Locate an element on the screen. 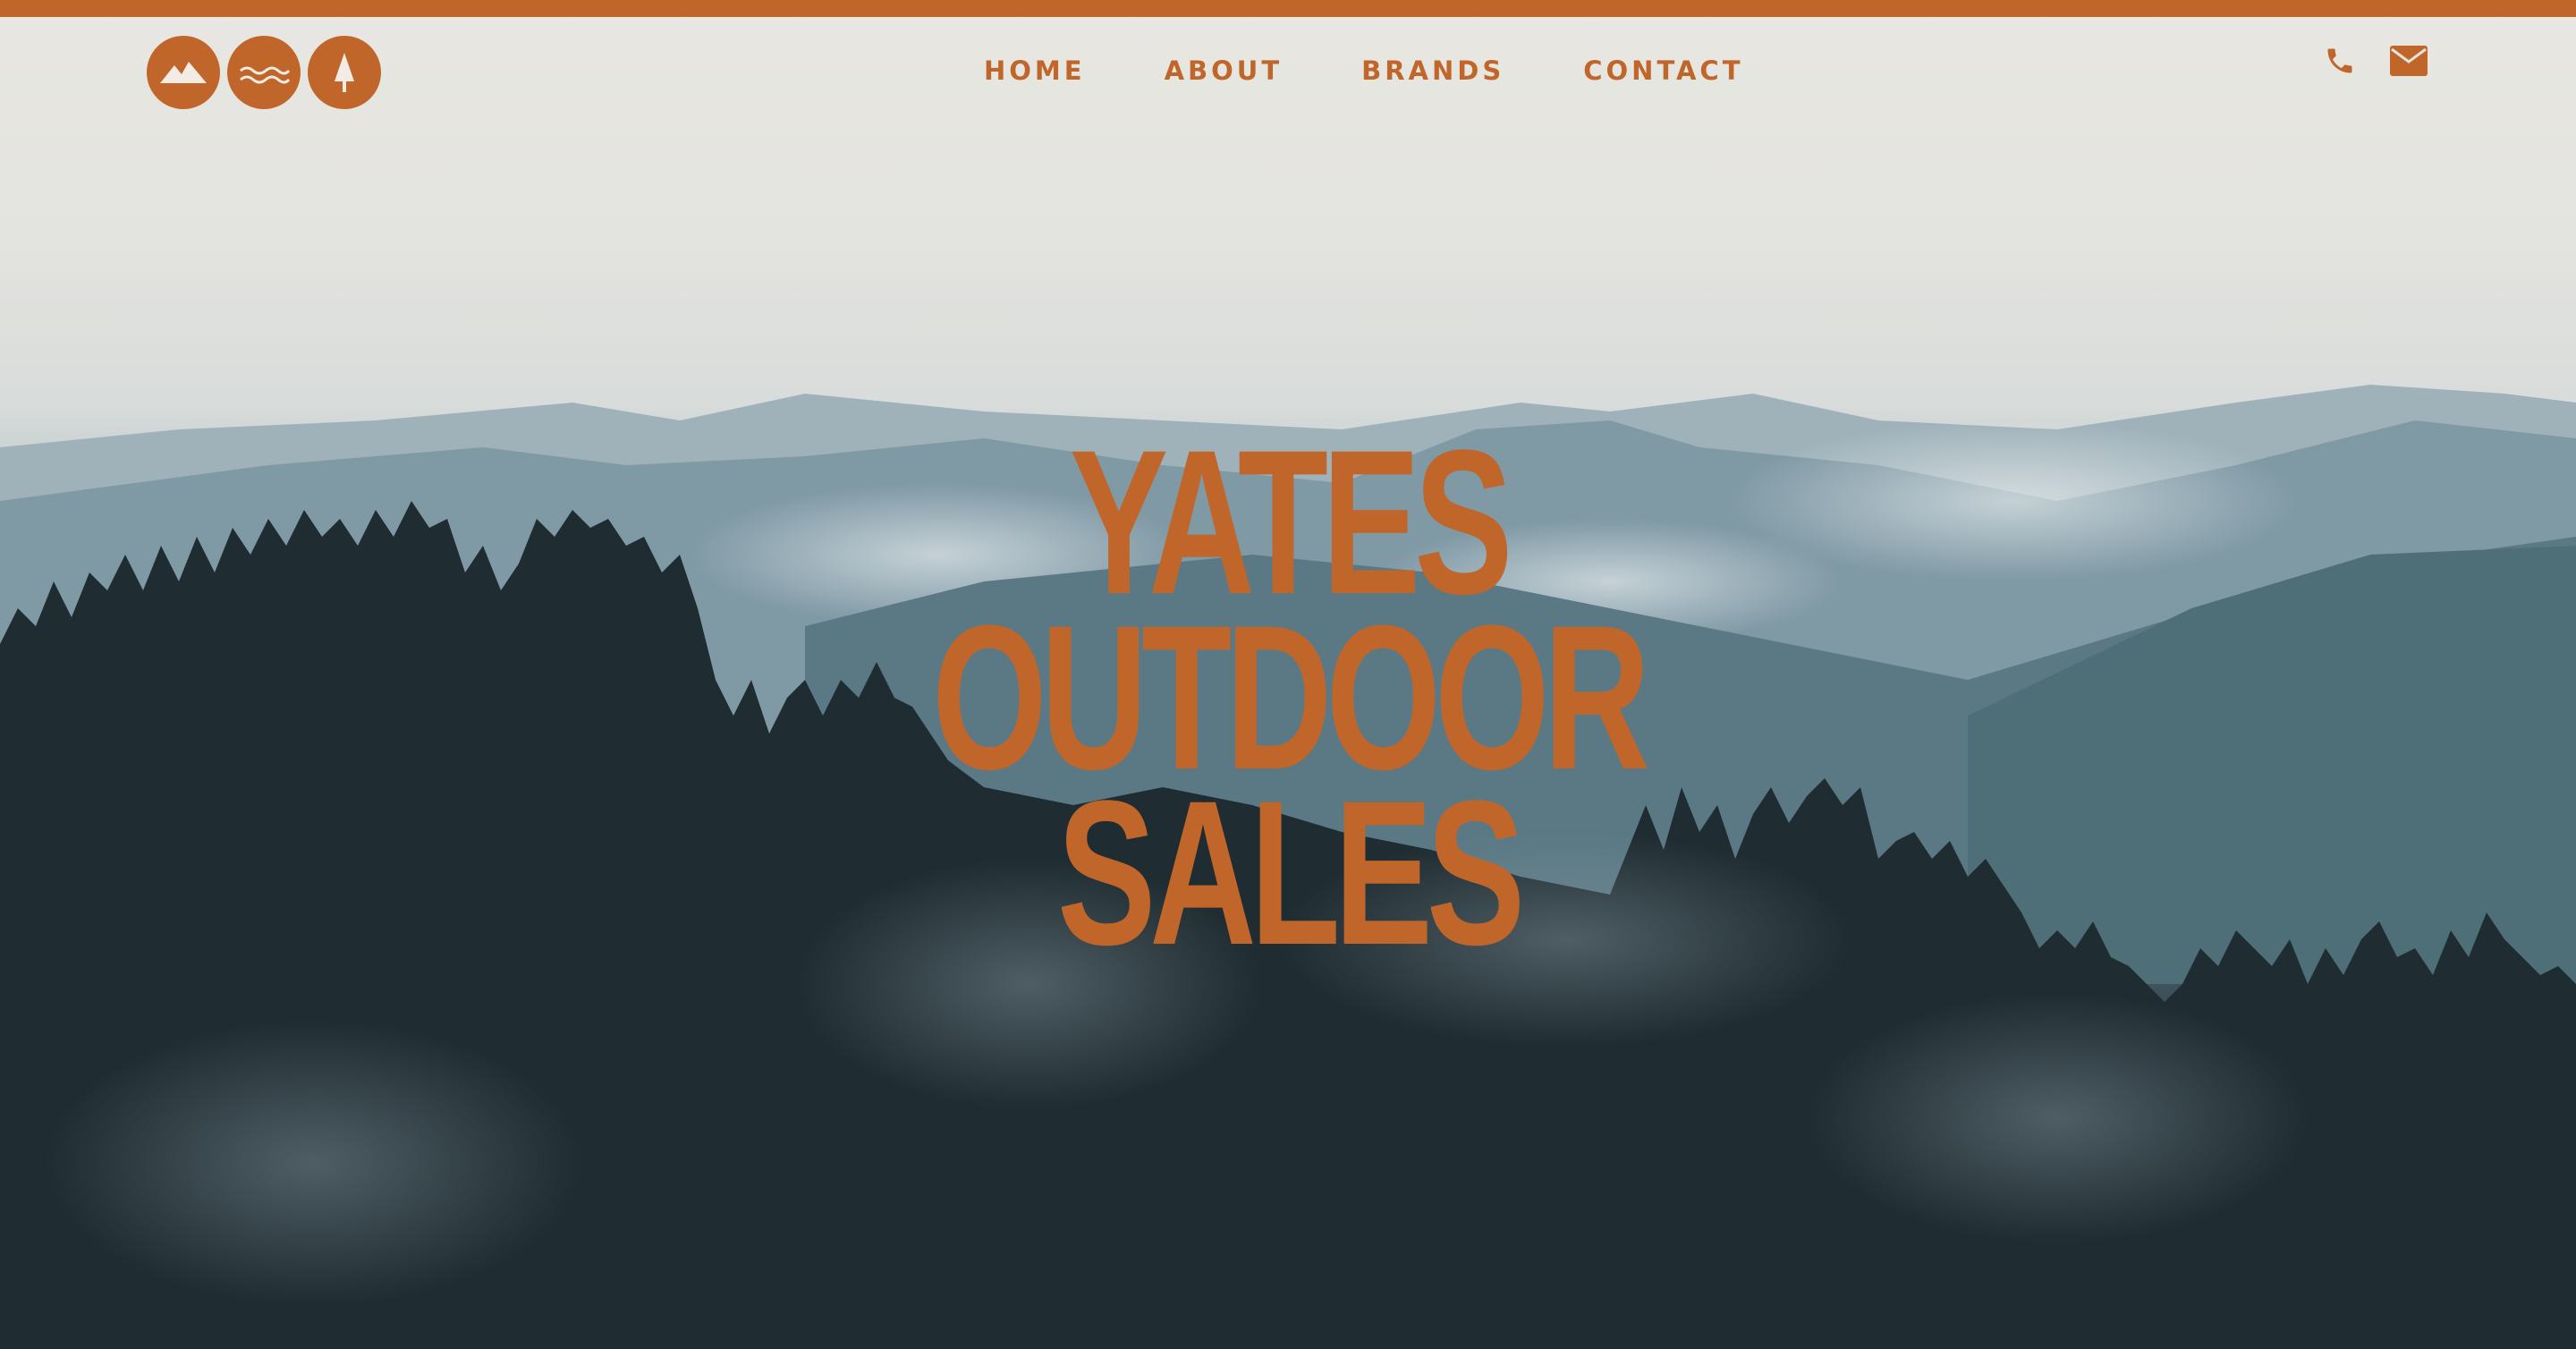 This screenshot has height=1349, width=2576. top-accent-bar is located at coordinates (1288, 8).